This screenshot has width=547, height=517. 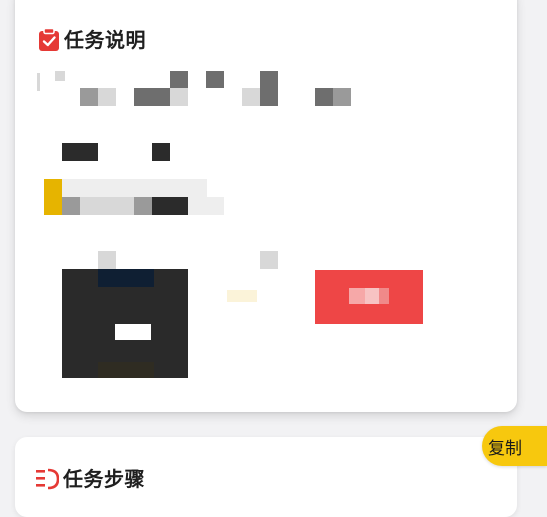 I want to click on task-description-title: 任务说明, so click(x=105, y=40).